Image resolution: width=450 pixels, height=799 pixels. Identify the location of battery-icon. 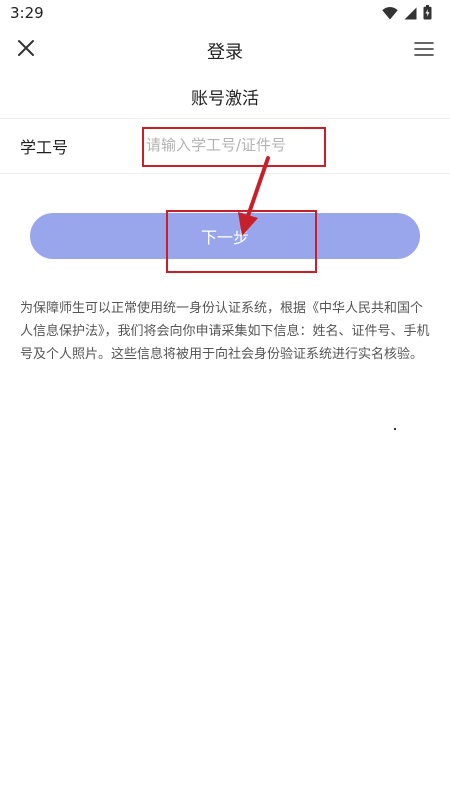
(427, 14).